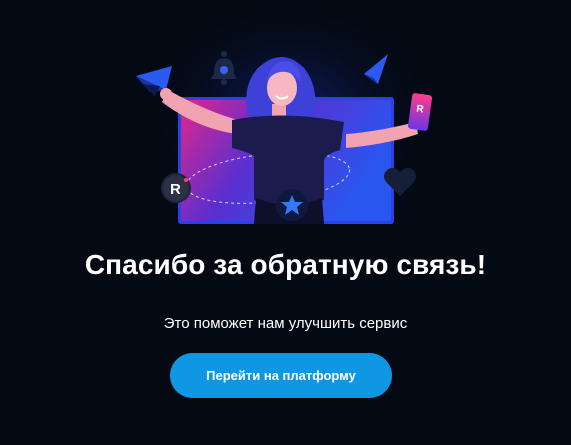 The width and height of the screenshot is (571, 445). Describe the element at coordinates (285, 264) in the screenshot. I see `page-title: Спасибо за обратную связь!` at that location.